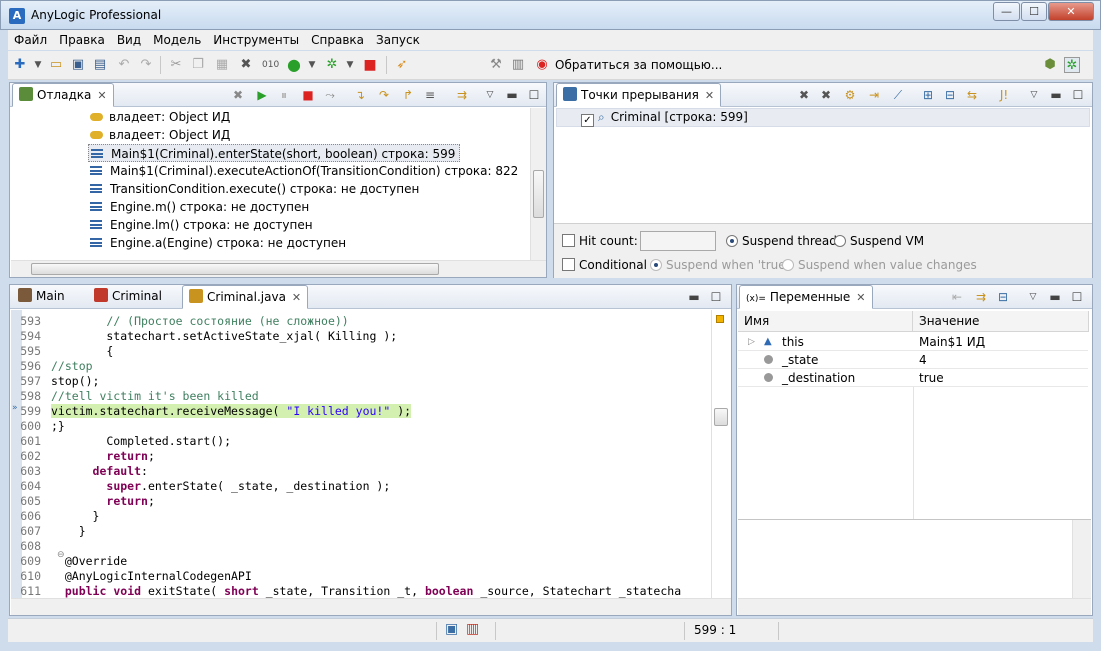  I want to click on remove-terminated-icon: ✖, so click(238, 95).